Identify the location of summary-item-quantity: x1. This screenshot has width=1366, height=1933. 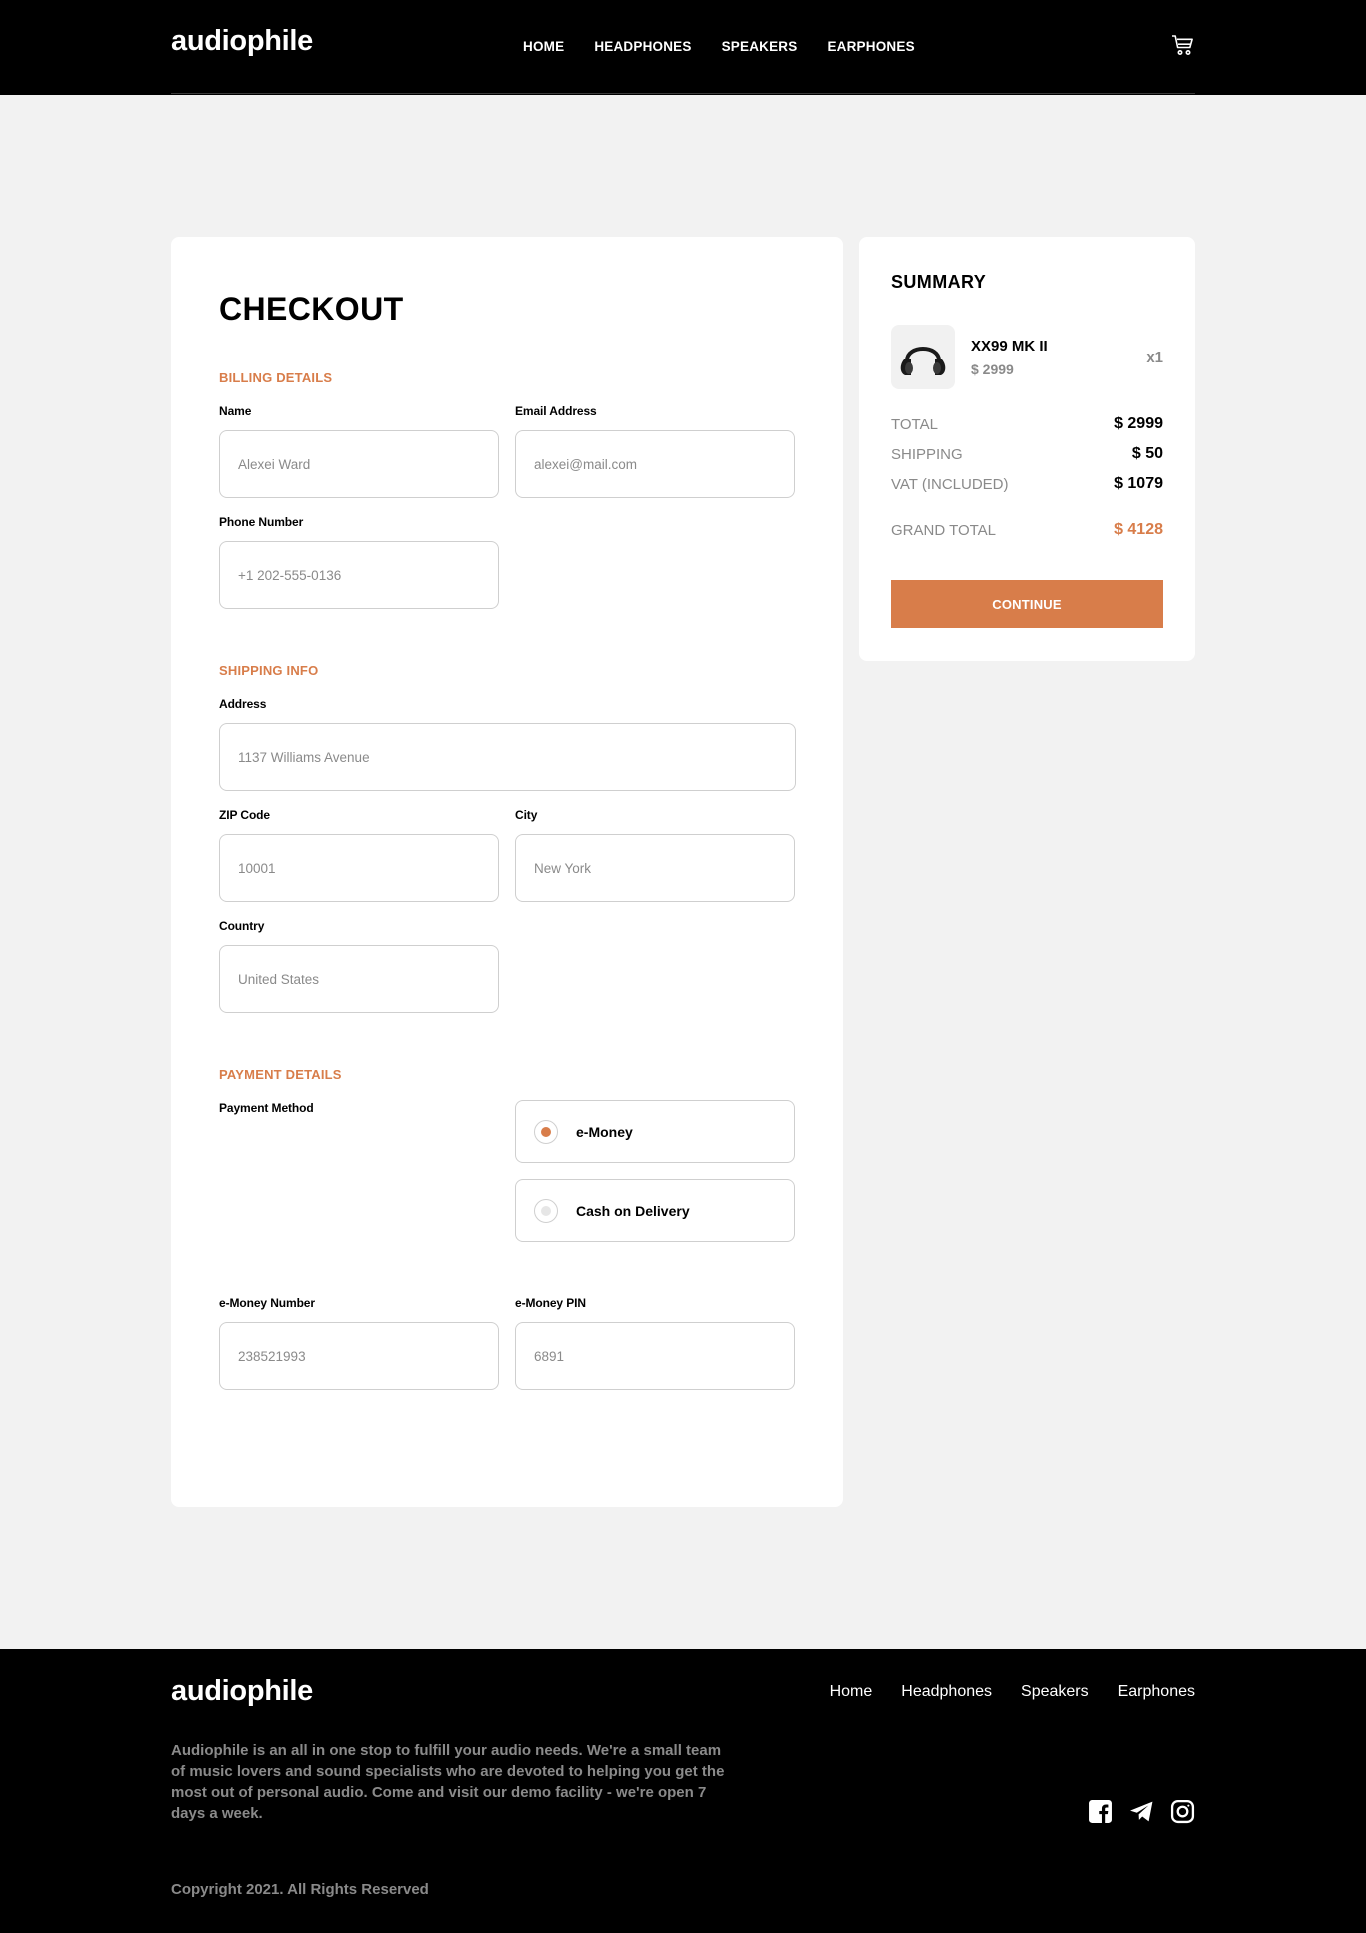
(1154, 357).